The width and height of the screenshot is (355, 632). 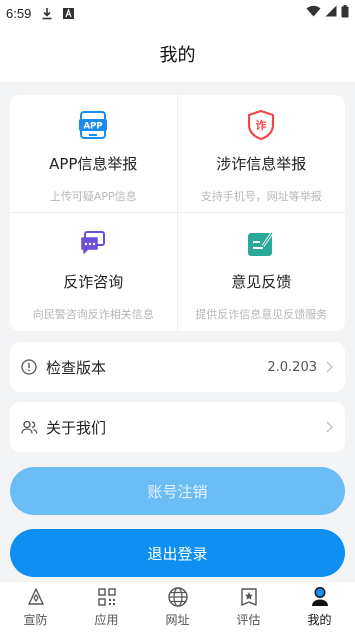 What do you see at coordinates (19, 13) in the screenshot?
I see `status-time: 6:59` at bounding box center [19, 13].